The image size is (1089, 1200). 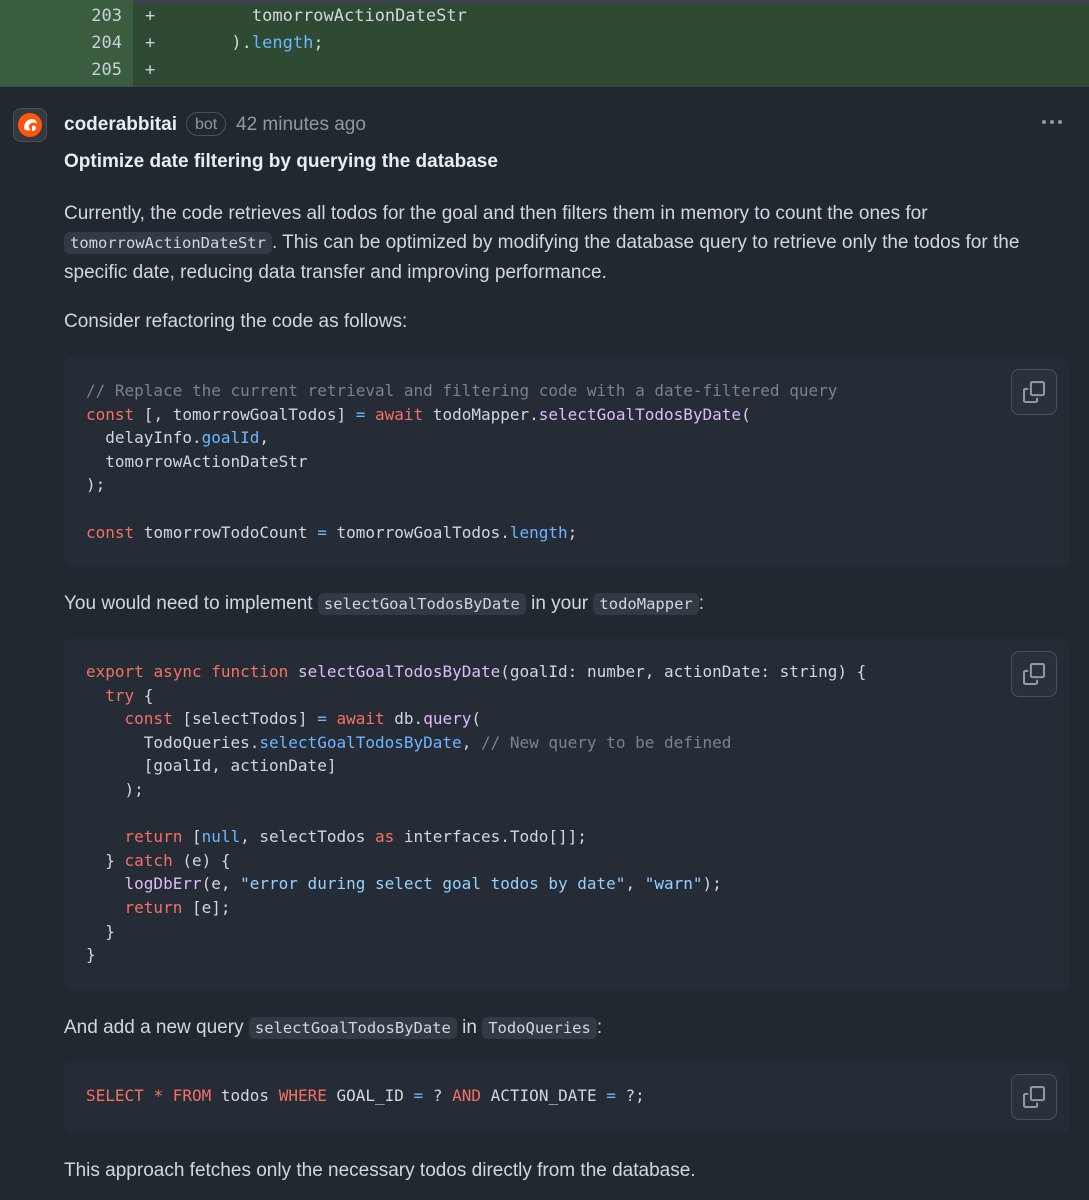 I want to click on code-token: todos, so click(x=245, y=1095).